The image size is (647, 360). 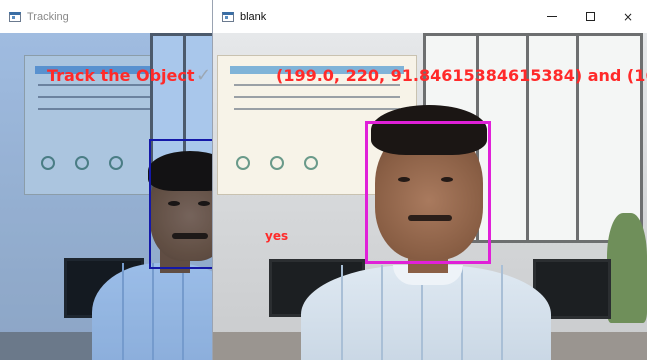 I want to click on minimize-icon, so click(x=552, y=16).